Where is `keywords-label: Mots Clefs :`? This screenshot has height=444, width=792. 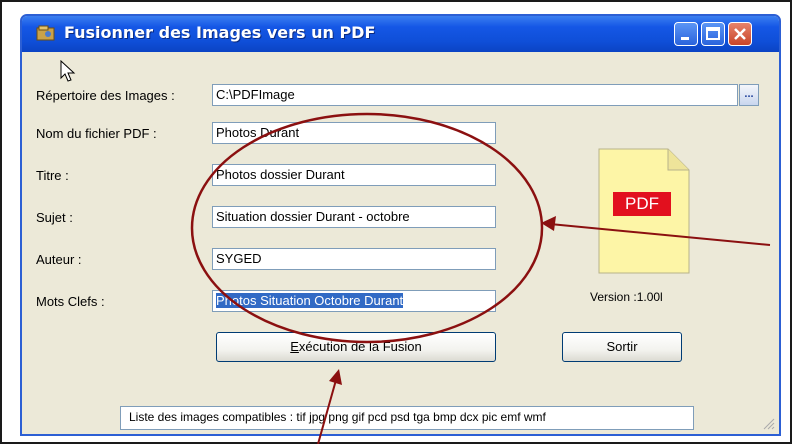 keywords-label: Mots Clefs : is located at coordinates (70, 301).